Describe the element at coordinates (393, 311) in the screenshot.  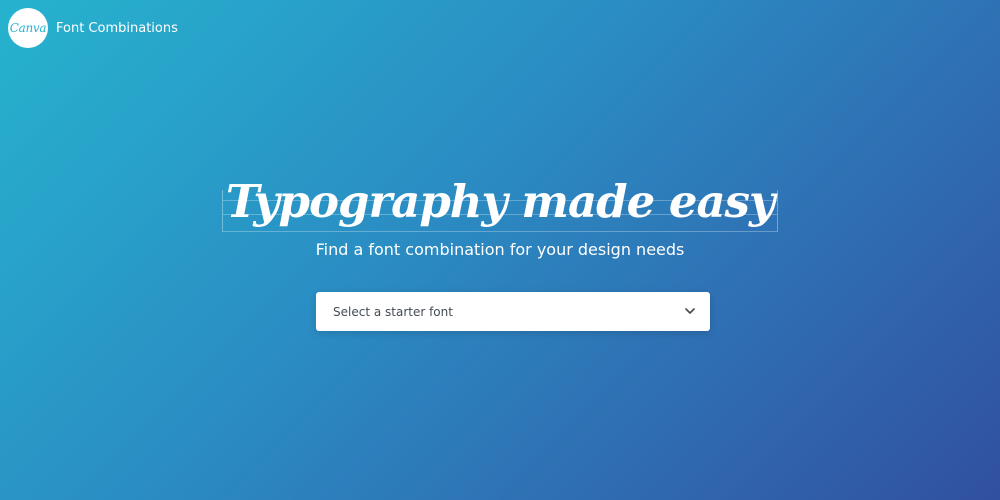
I see `select-placeholder: Select a starter font` at that location.